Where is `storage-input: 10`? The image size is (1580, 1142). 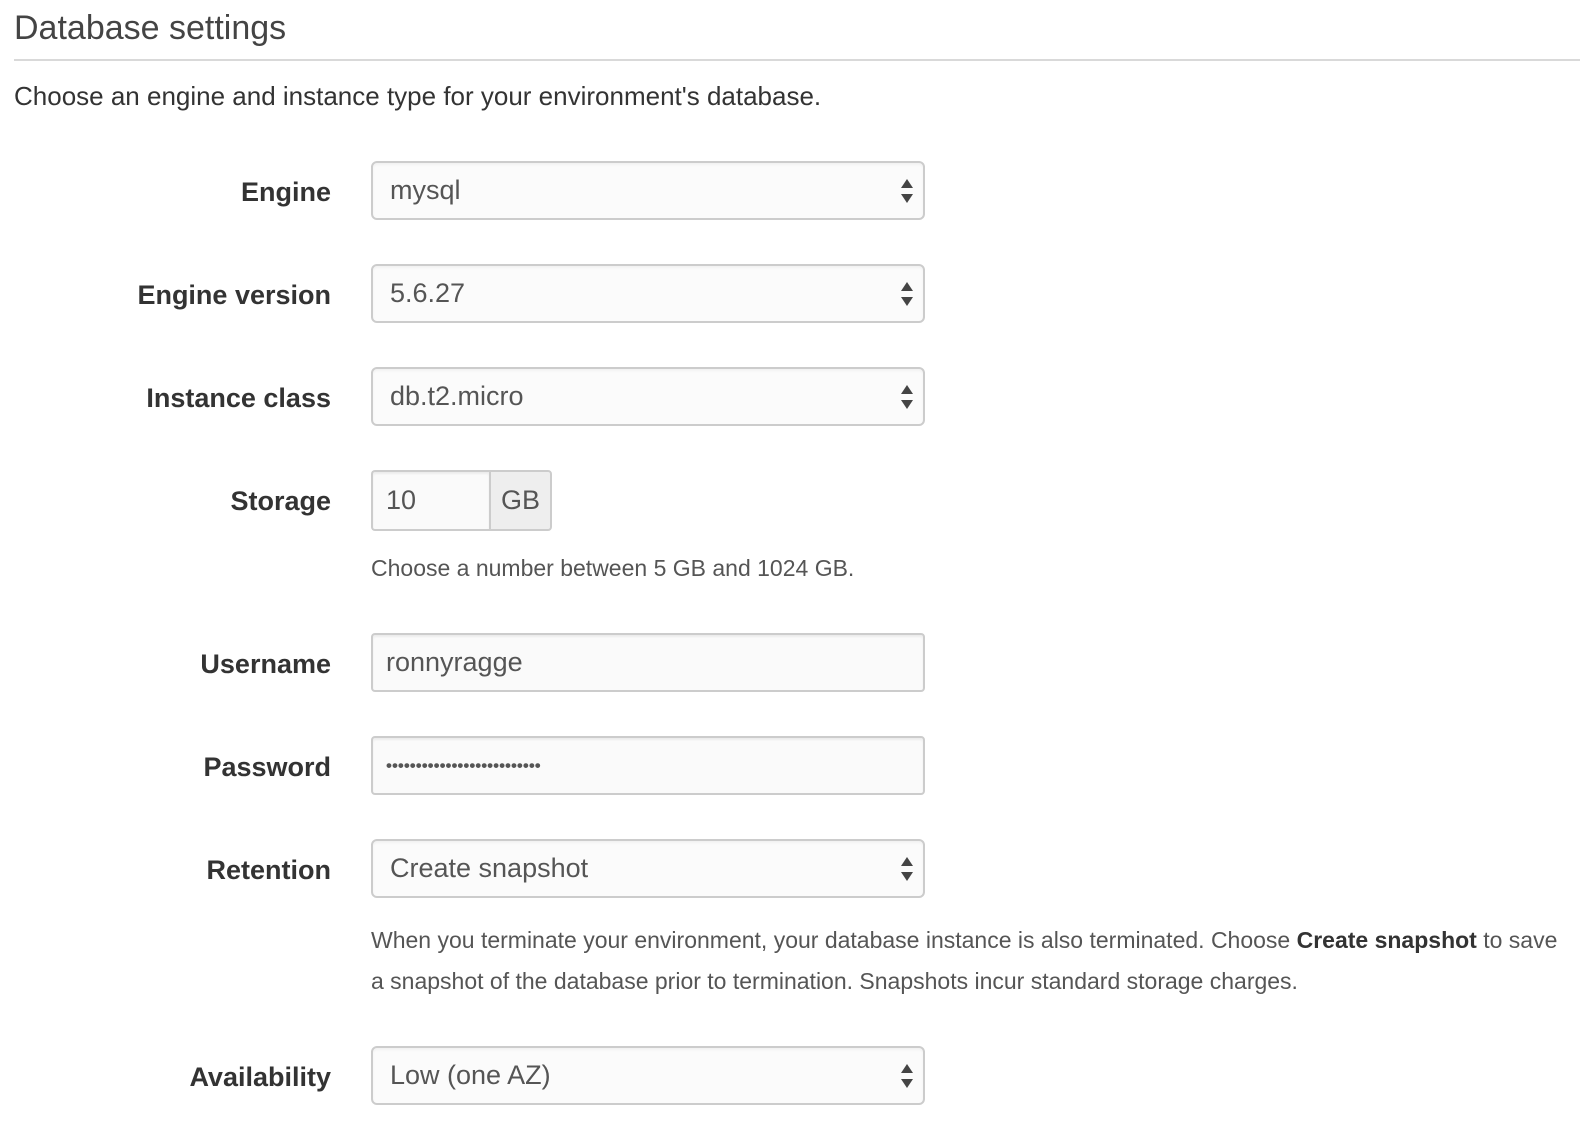
storage-input: 10 is located at coordinates (430, 500).